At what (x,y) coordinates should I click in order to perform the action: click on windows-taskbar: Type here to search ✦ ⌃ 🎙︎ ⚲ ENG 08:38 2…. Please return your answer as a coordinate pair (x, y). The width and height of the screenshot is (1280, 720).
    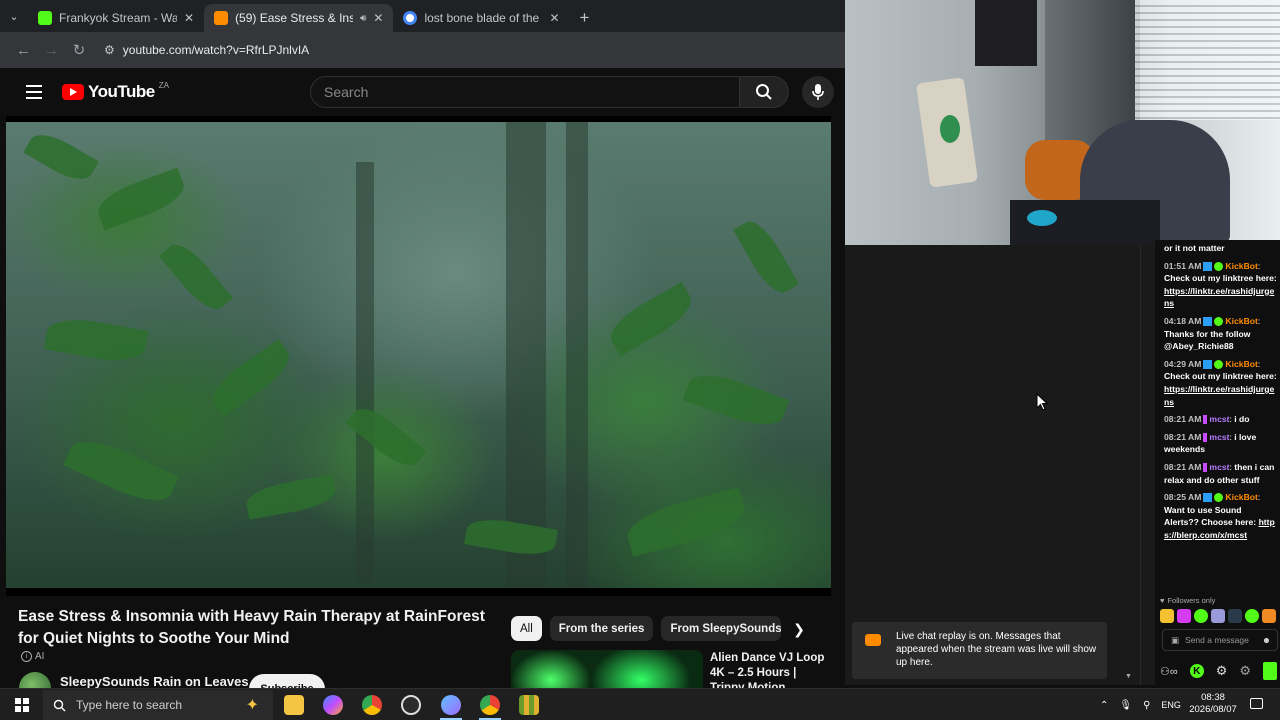
    Looking at the image, I should click on (640, 704).